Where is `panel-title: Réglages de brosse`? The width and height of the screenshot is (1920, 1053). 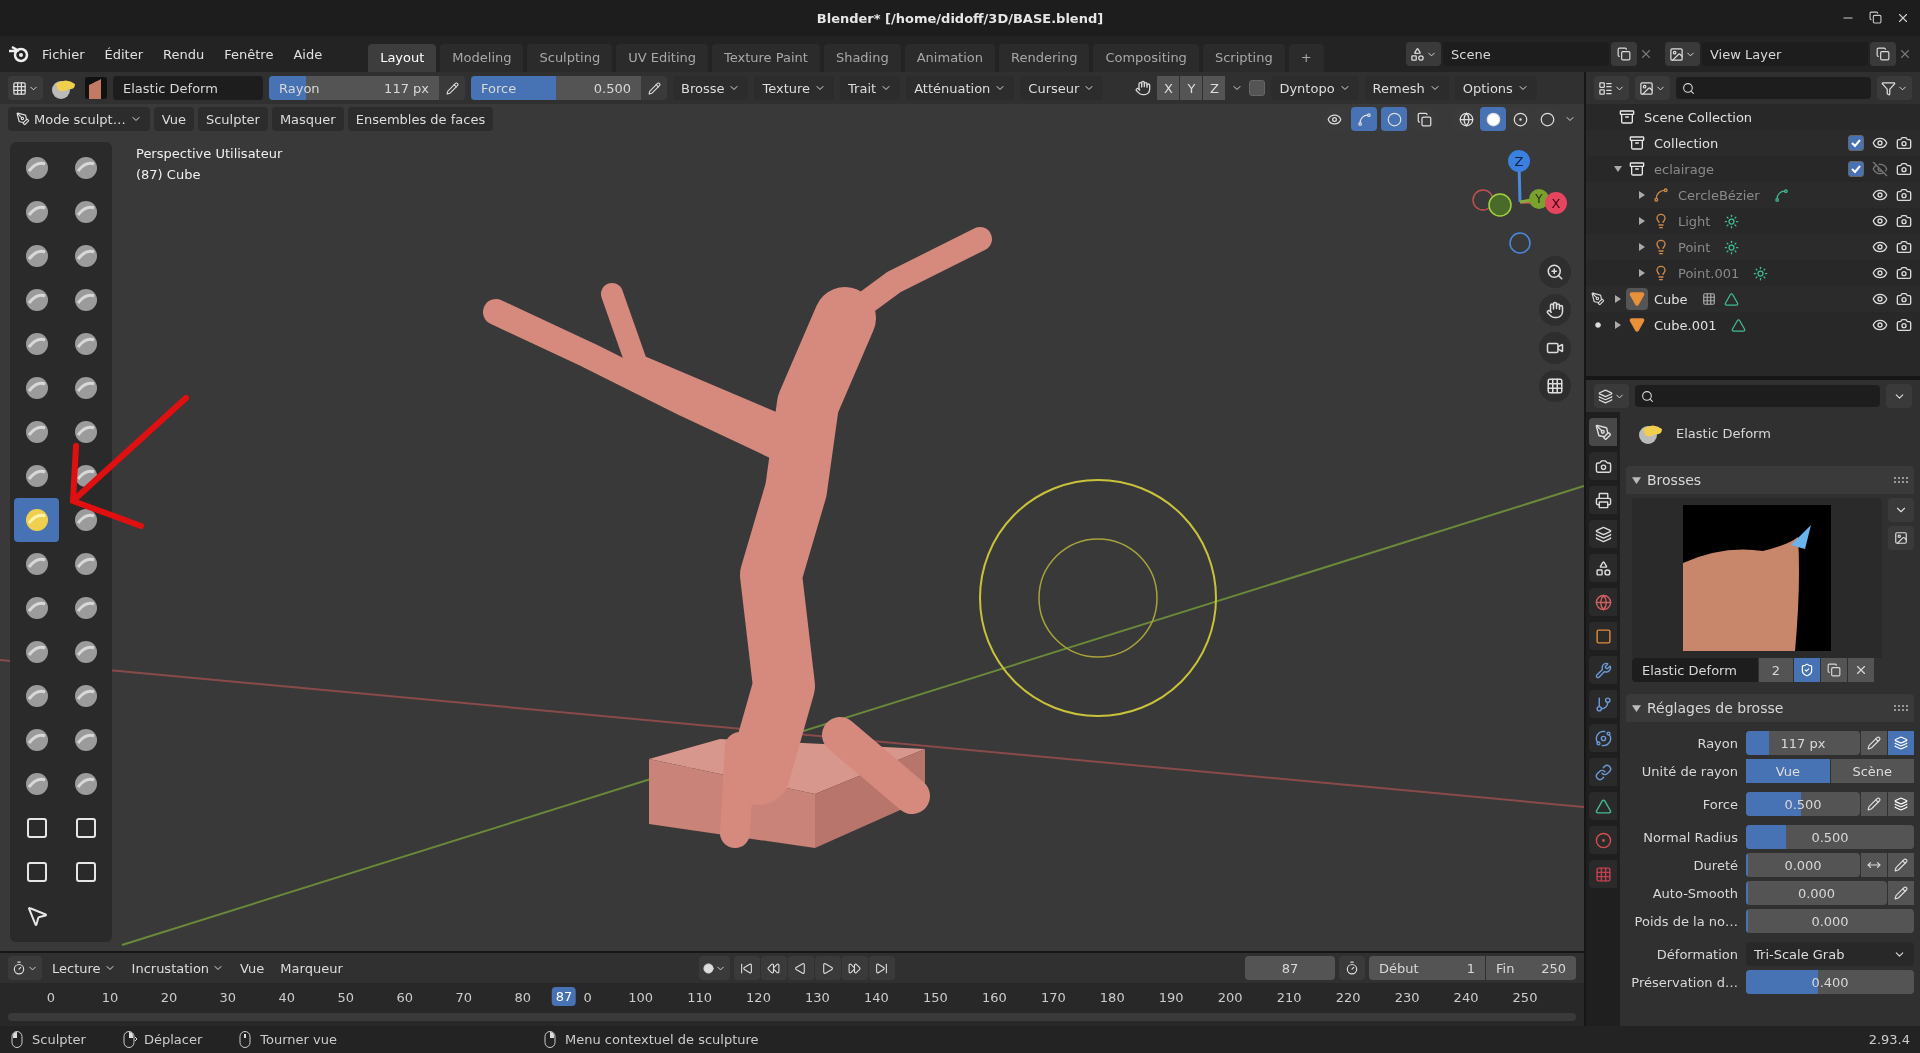 panel-title: Réglages de brosse is located at coordinates (1715, 708).